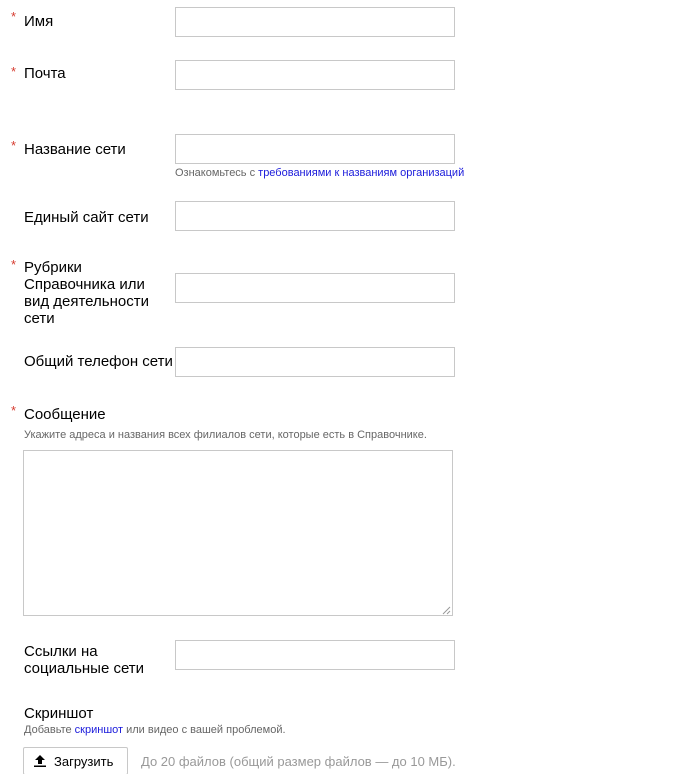 The height and width of the screenshot is (774, 700). I want to click on name-label: Имя, so click(39, 21).